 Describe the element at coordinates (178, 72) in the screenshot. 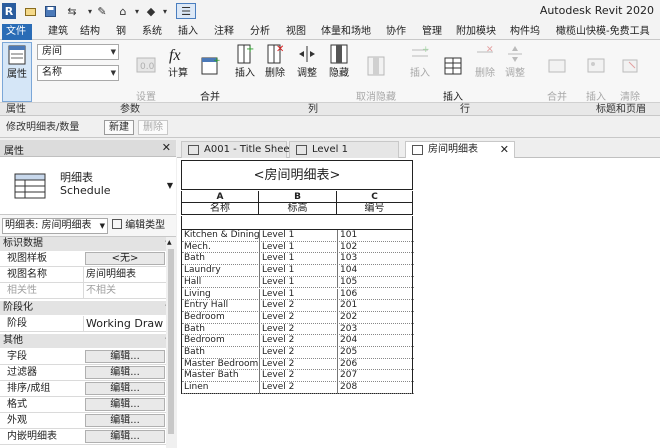

I see `calculate-button: fx 计算` at that location.